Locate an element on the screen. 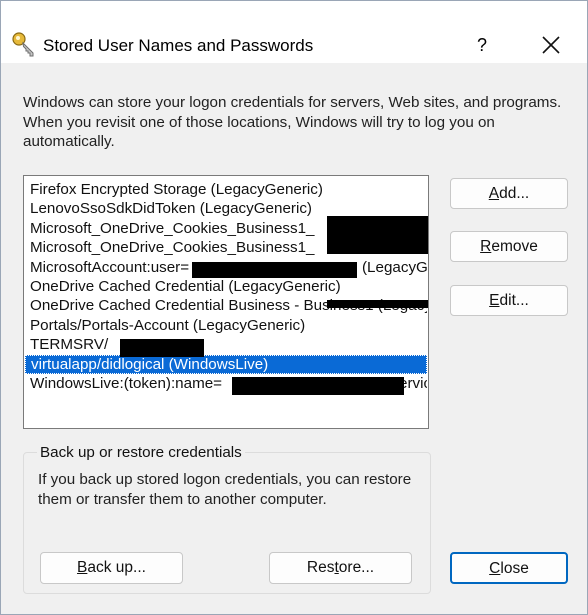 This screenshot has width=588, height=615. help-button: ? is located at coordinates (482, 45).